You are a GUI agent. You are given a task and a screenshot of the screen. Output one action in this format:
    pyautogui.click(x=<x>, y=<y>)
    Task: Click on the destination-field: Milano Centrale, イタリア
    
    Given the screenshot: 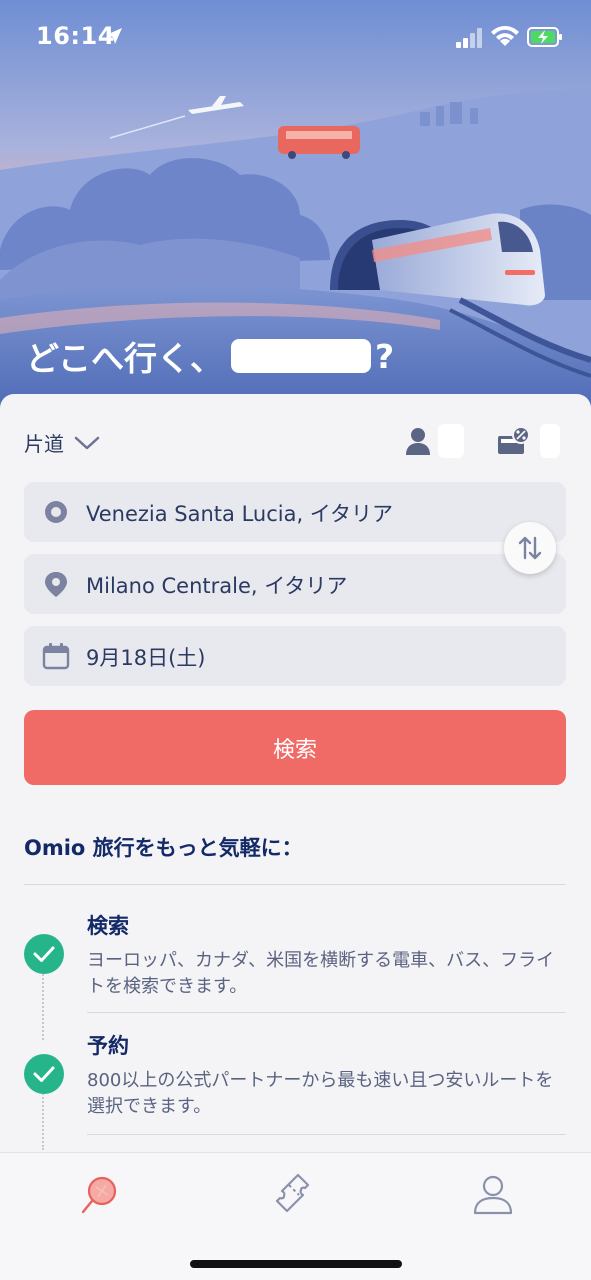 What is the action you would take?
    pyautogui.click(x=295, y=584)
    